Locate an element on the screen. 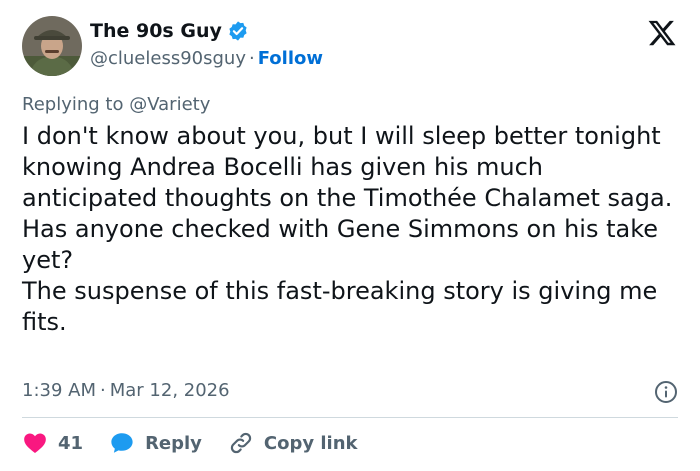 The image size is (700, 471). verified-badge-icon is located at coordinates (238, 31).